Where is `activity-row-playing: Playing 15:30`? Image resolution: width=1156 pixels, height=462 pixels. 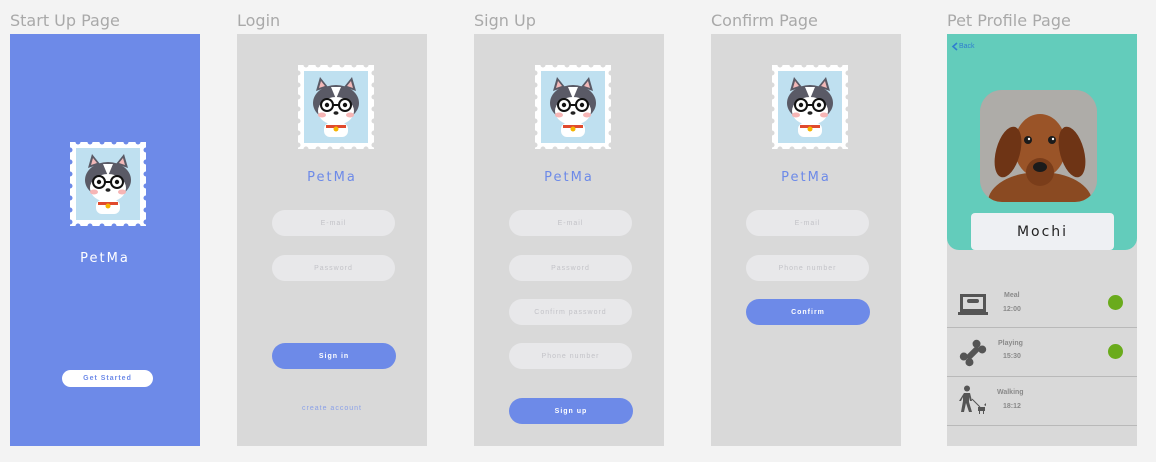
activity-row-playing: Playing 15:30 is located at coordinates (1042, 352).